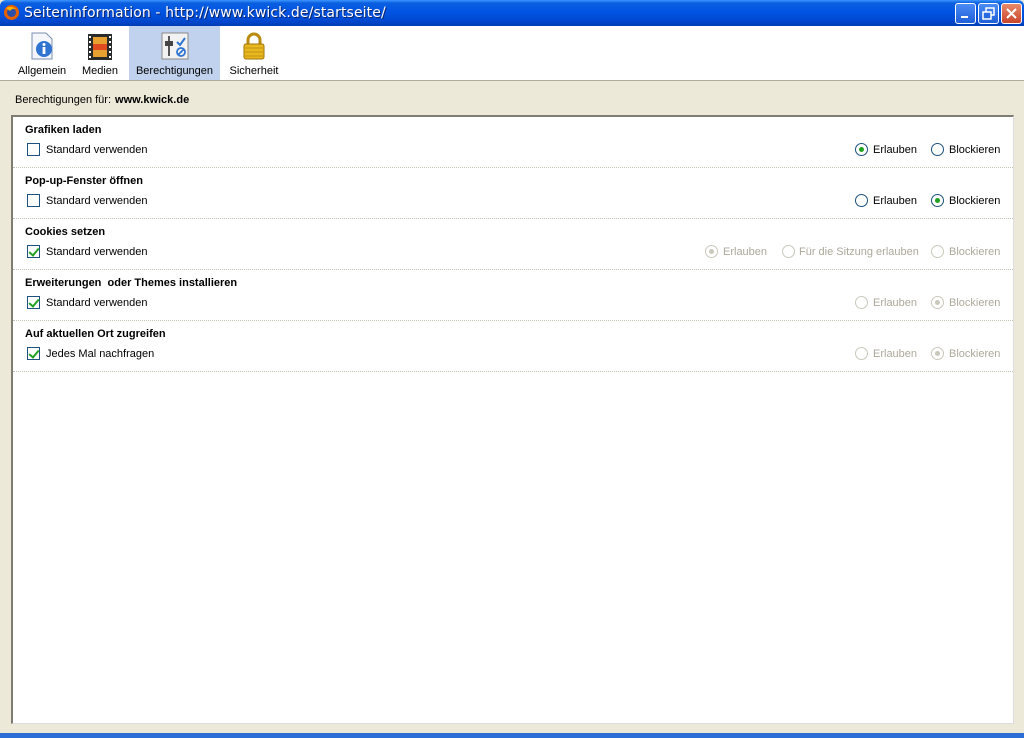 This screenshot has width=1024, height=738. Describe the element at coordinates (95, 334) in the screenshot. I see `section-title: Auf aktuellen Ort zugreifen` at that location.